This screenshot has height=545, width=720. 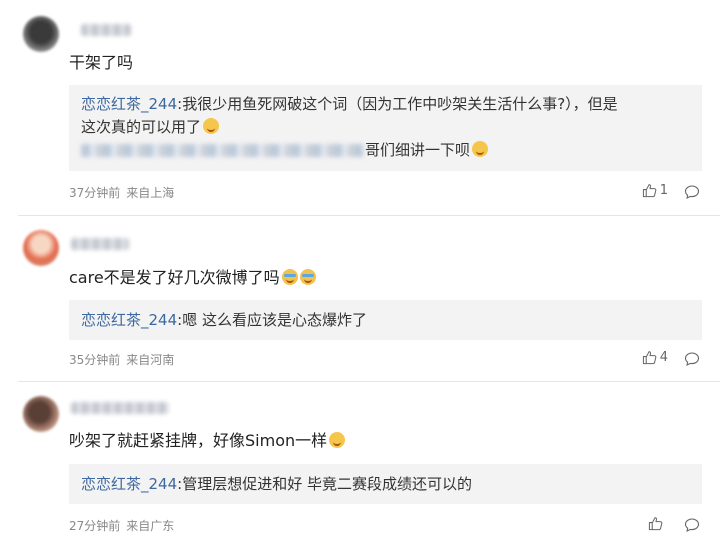 I want to click on like-button, so click(x=657, y=523).